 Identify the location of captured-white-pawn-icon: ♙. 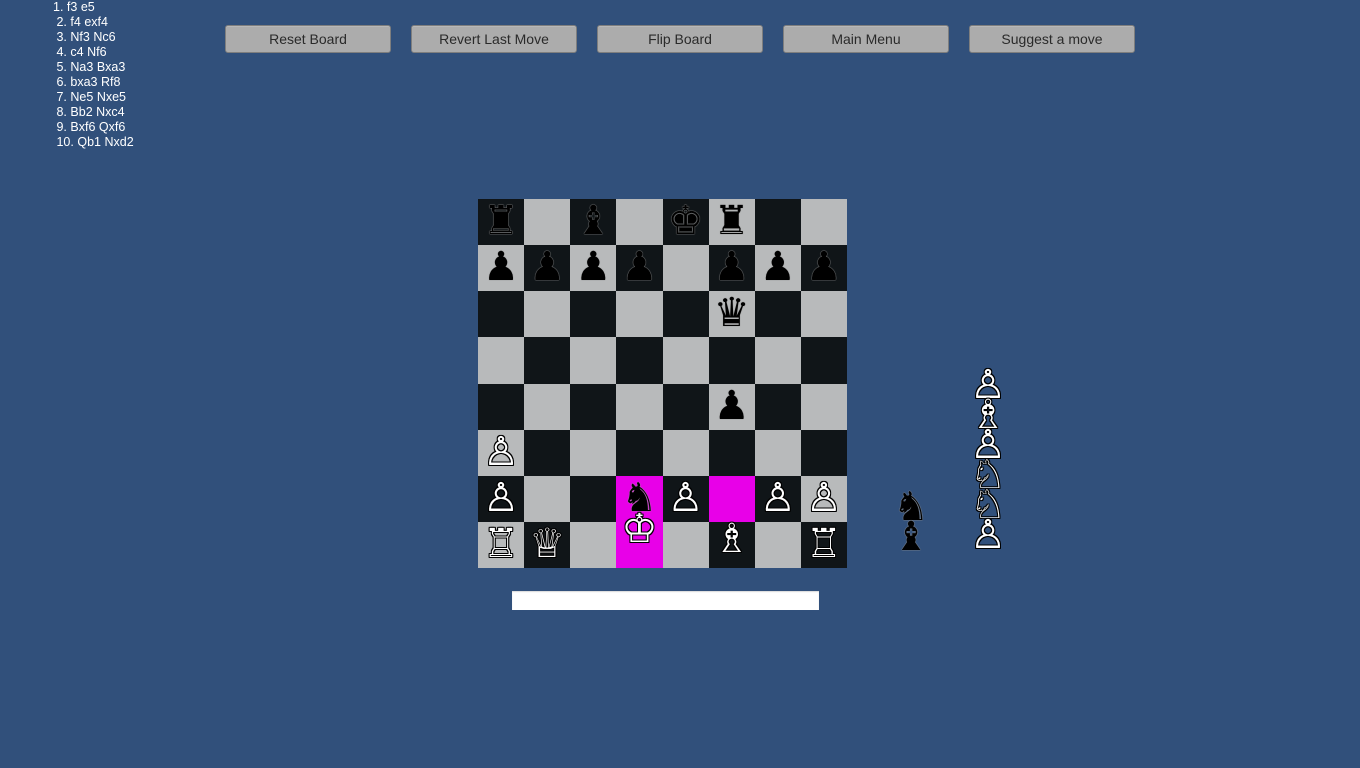
(988, 535).